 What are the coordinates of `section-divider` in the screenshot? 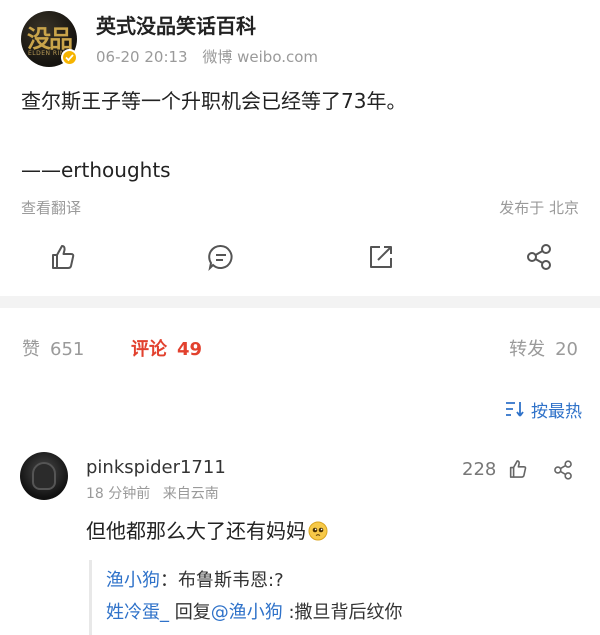 It's located at (300, 302).